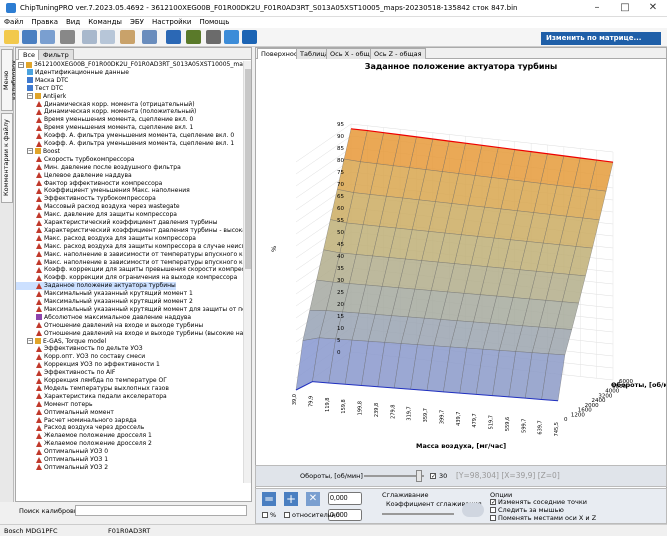 This screenshot has width=667, height=536. What do you see at coordinates (29, 37) in the screenshot?
I see `save-icon` at bounding box center [29, 37].